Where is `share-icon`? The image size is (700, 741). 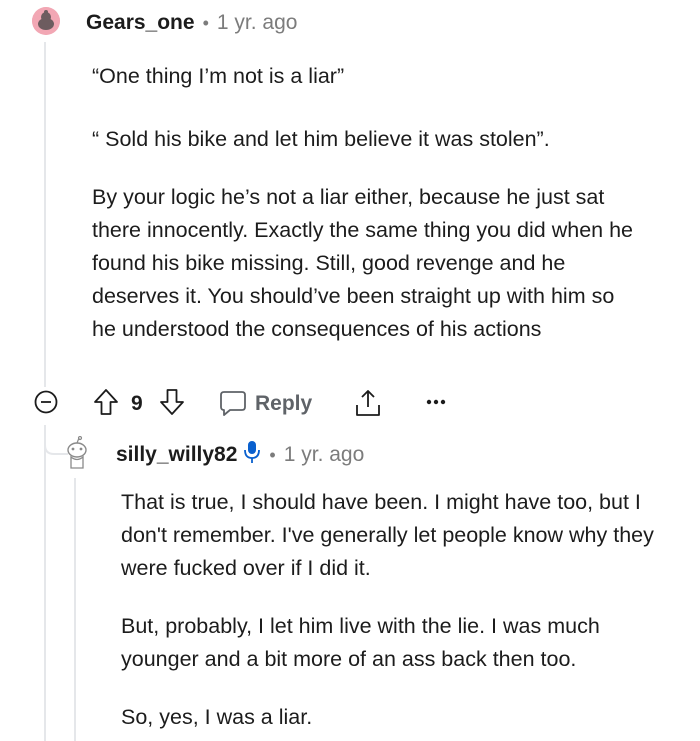 share-icon is located at coordinates (368, 403).